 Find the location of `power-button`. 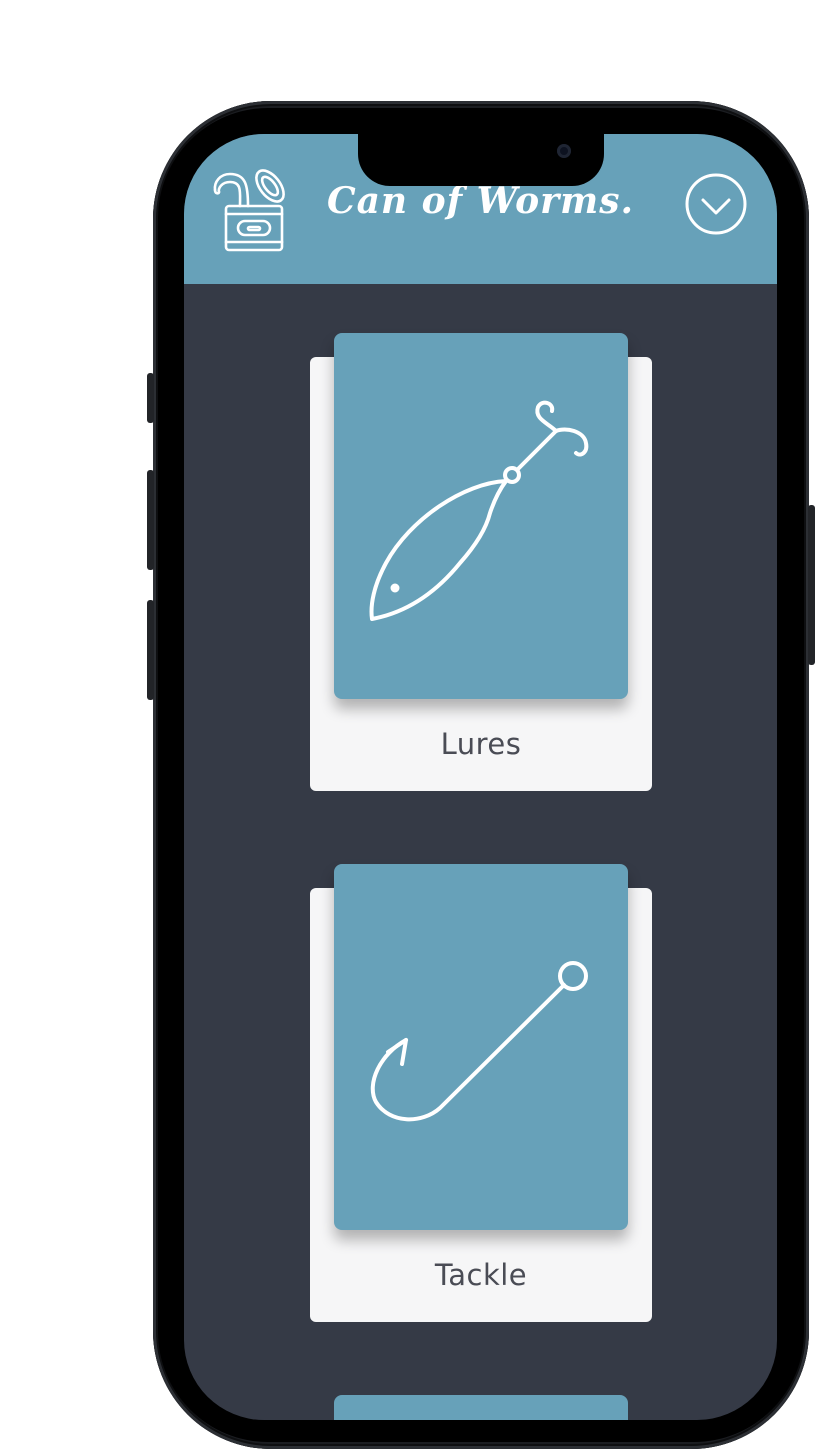

power-button is located at coordinates (811, 585).